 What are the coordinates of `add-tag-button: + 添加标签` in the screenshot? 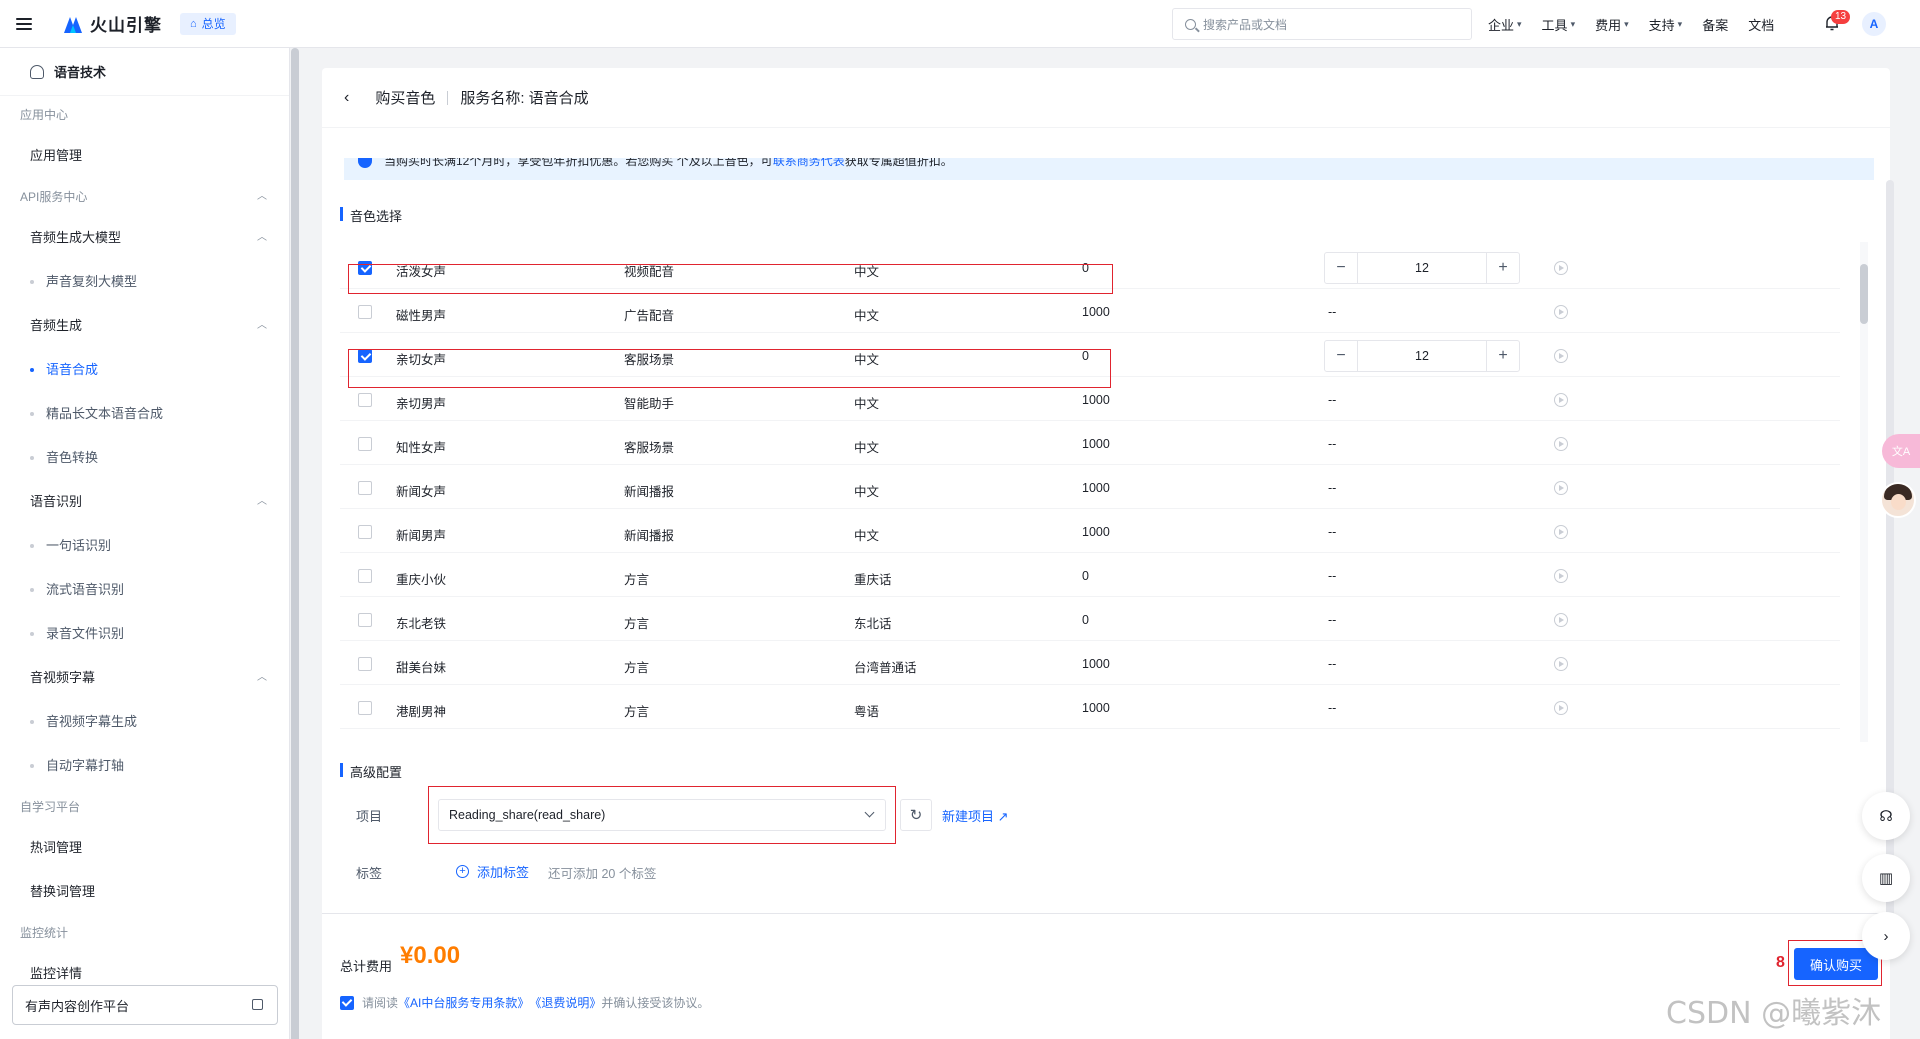 It's located at (492, 871).